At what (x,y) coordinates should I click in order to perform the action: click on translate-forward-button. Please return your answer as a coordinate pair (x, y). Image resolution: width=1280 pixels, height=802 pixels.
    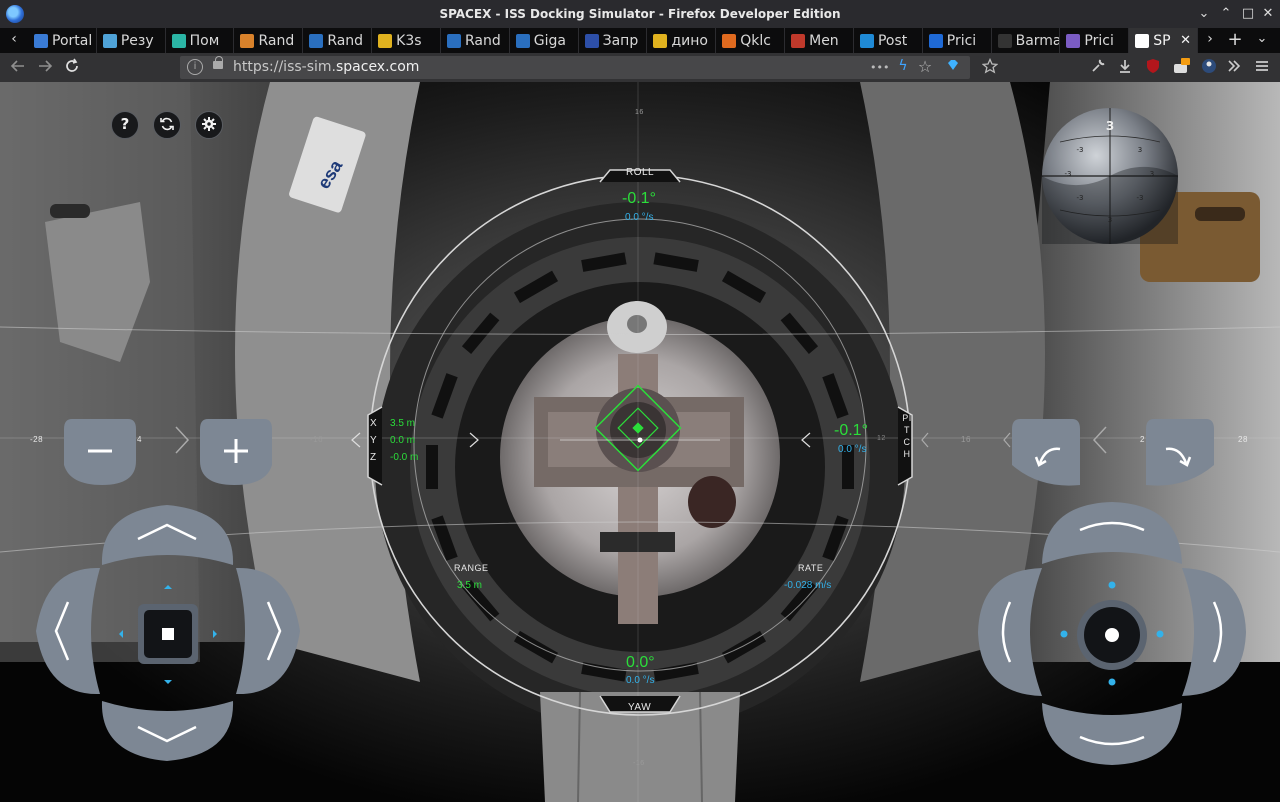
    Looking at the image, I should click on (236, 453).